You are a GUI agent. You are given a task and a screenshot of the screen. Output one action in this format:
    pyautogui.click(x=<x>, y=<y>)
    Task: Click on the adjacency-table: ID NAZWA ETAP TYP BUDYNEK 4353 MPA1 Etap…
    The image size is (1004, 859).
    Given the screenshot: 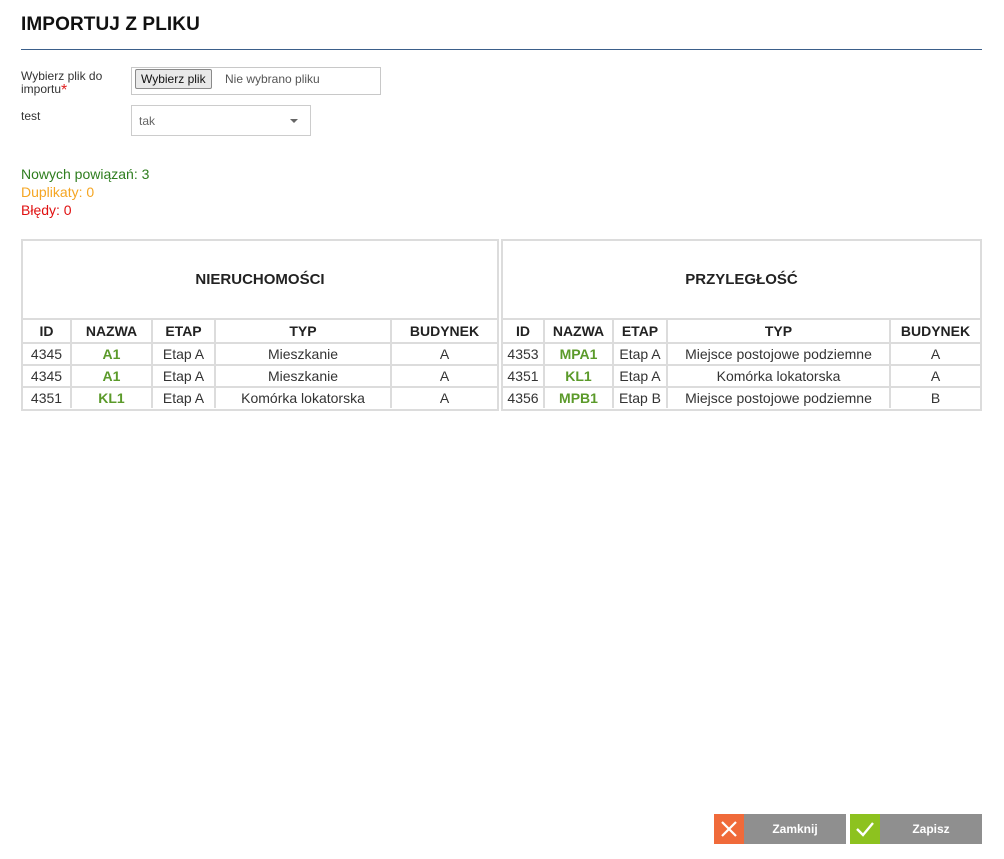 What is the action you would take?
    pyautogui.click(x=741, y=364)
    